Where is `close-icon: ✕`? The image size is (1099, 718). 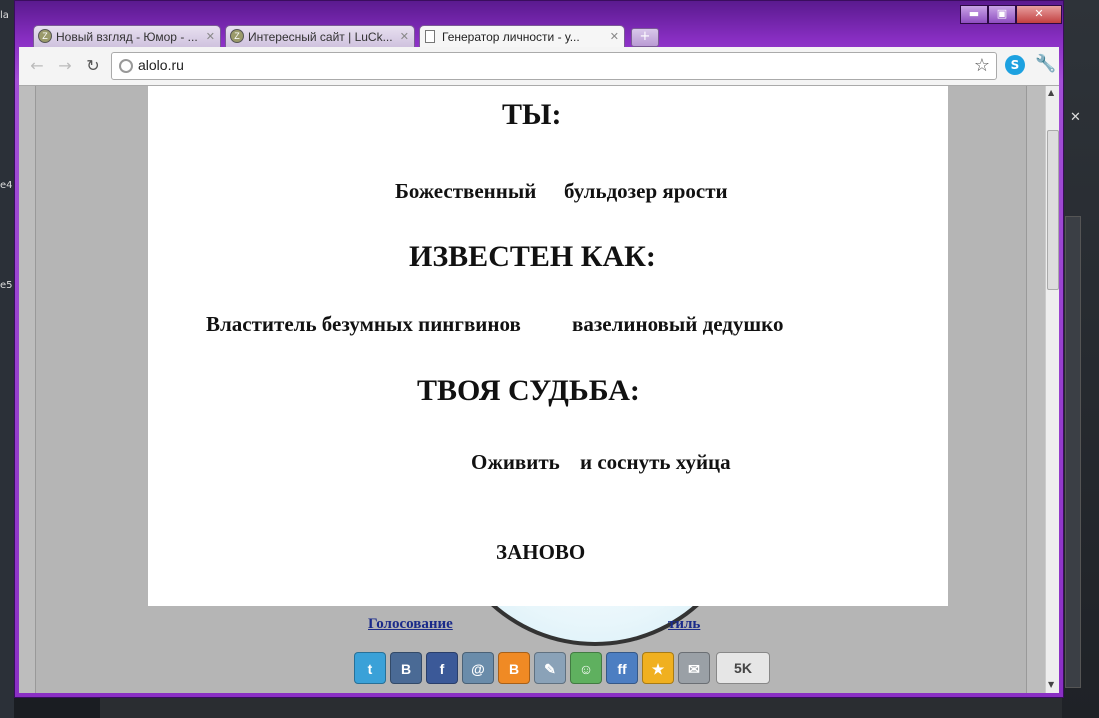 close-icon: ✕ is located at coordinates (1075, 117).